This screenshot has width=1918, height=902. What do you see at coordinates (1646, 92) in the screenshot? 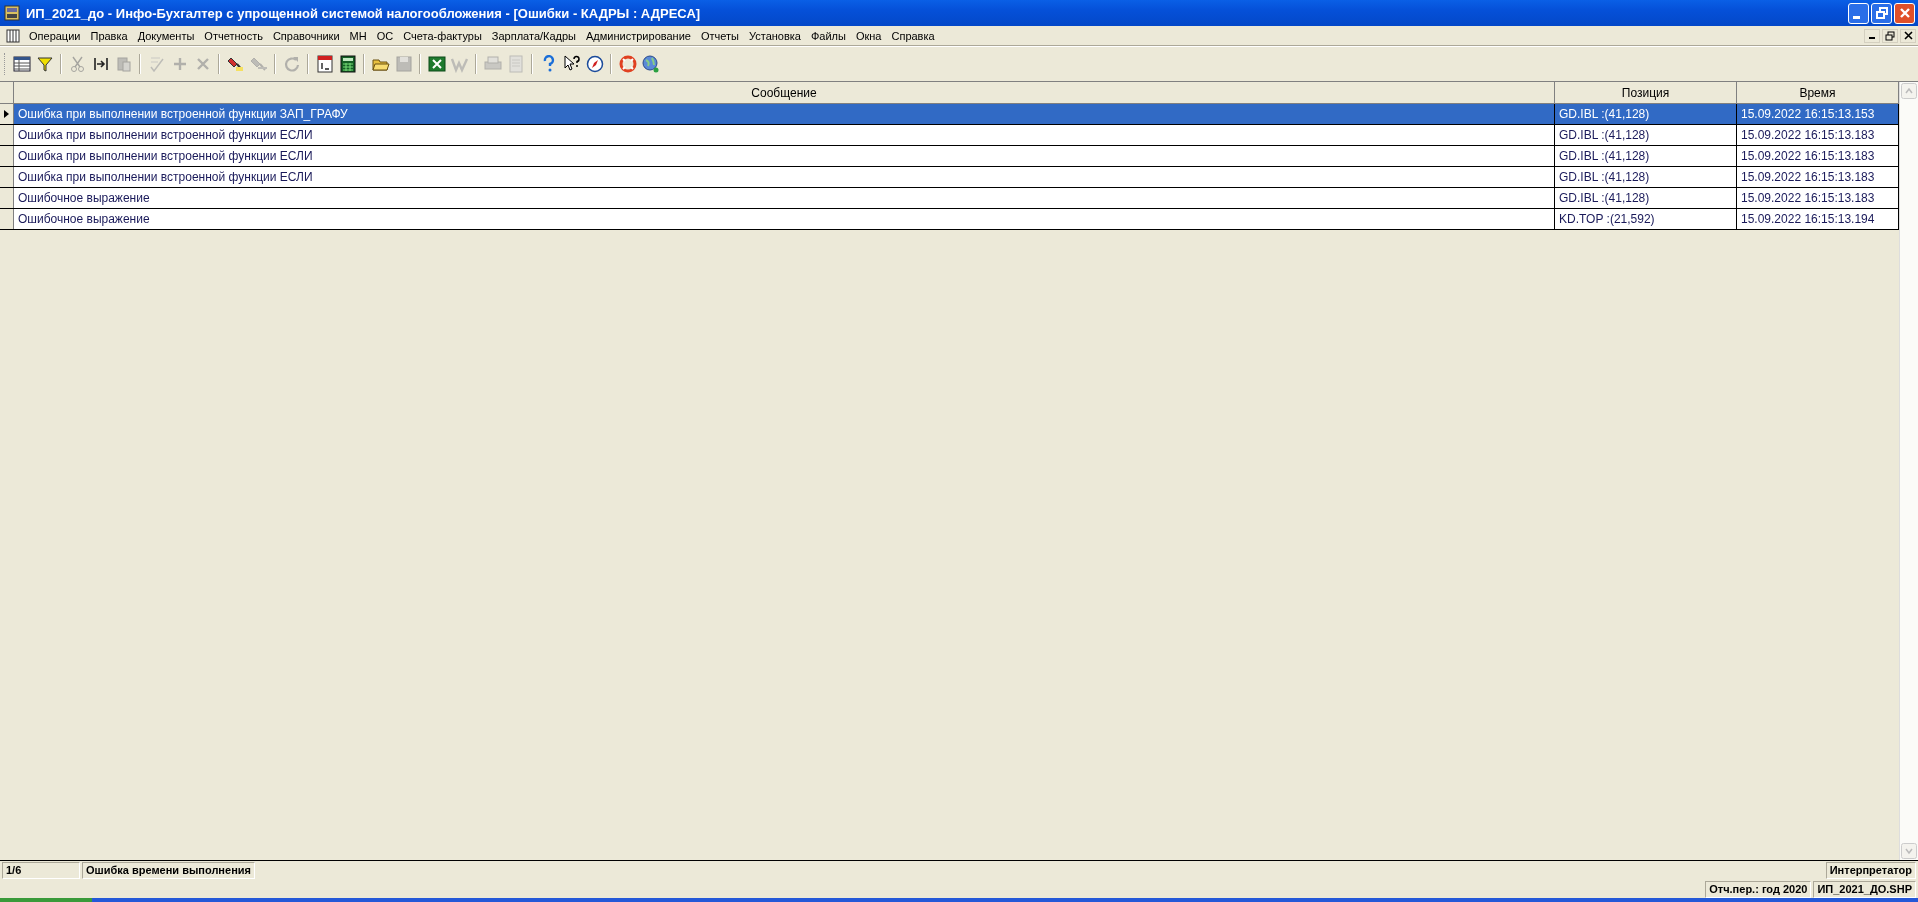
I see `column-header: Позиция` at bounding box center [1646, 92].